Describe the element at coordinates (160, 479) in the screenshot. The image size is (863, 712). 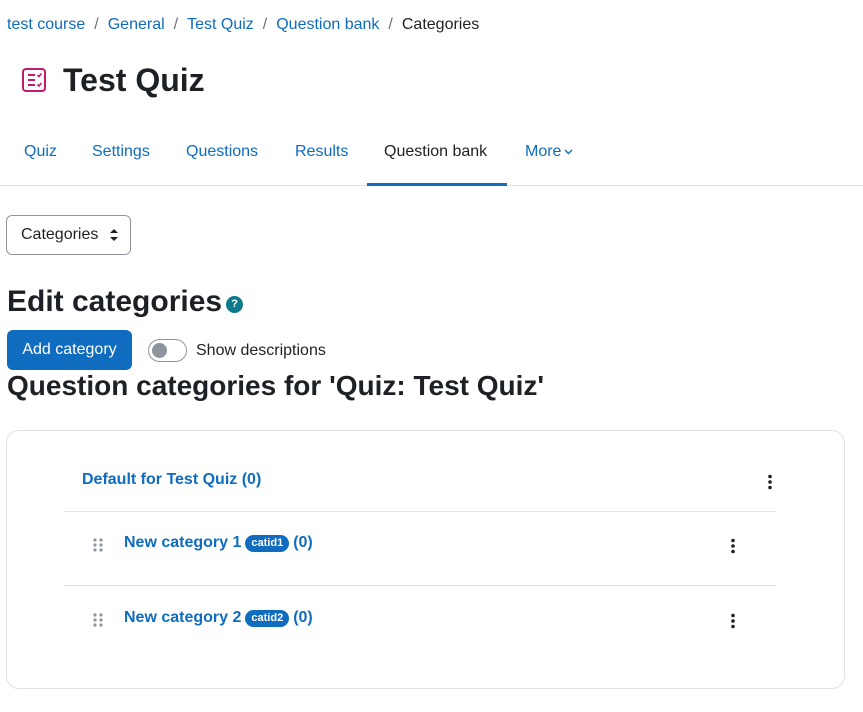
I see `category-name: Default for Test Quiz` at that location.